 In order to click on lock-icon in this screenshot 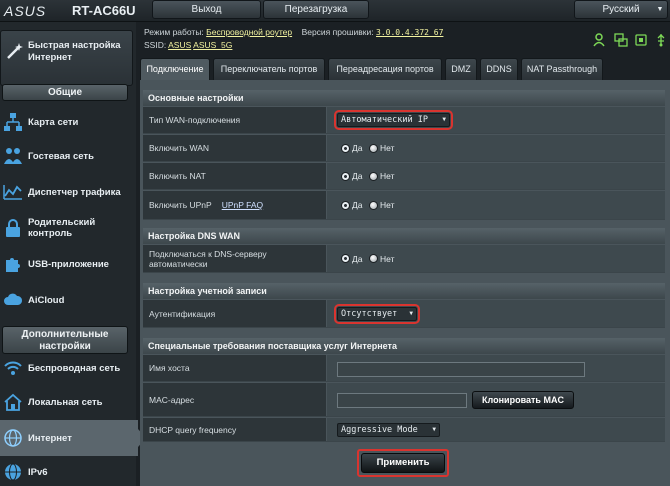, I will do `click(13, 228)`.